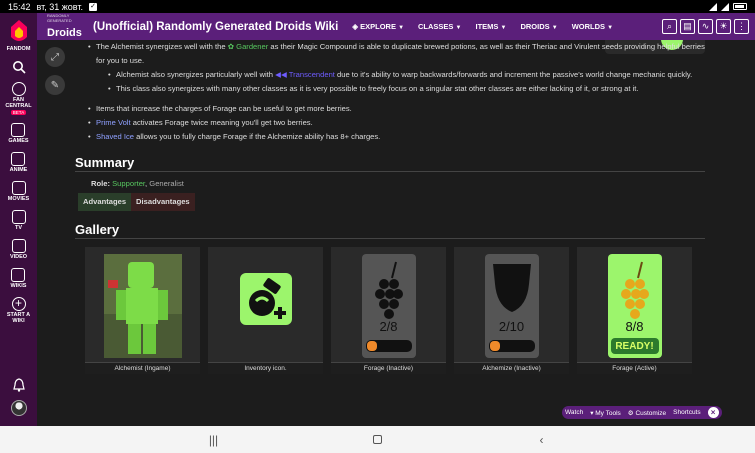  Describe the element at coordinates (542, 440) in the screenshot. I see `back-icon: ‹` at that location.